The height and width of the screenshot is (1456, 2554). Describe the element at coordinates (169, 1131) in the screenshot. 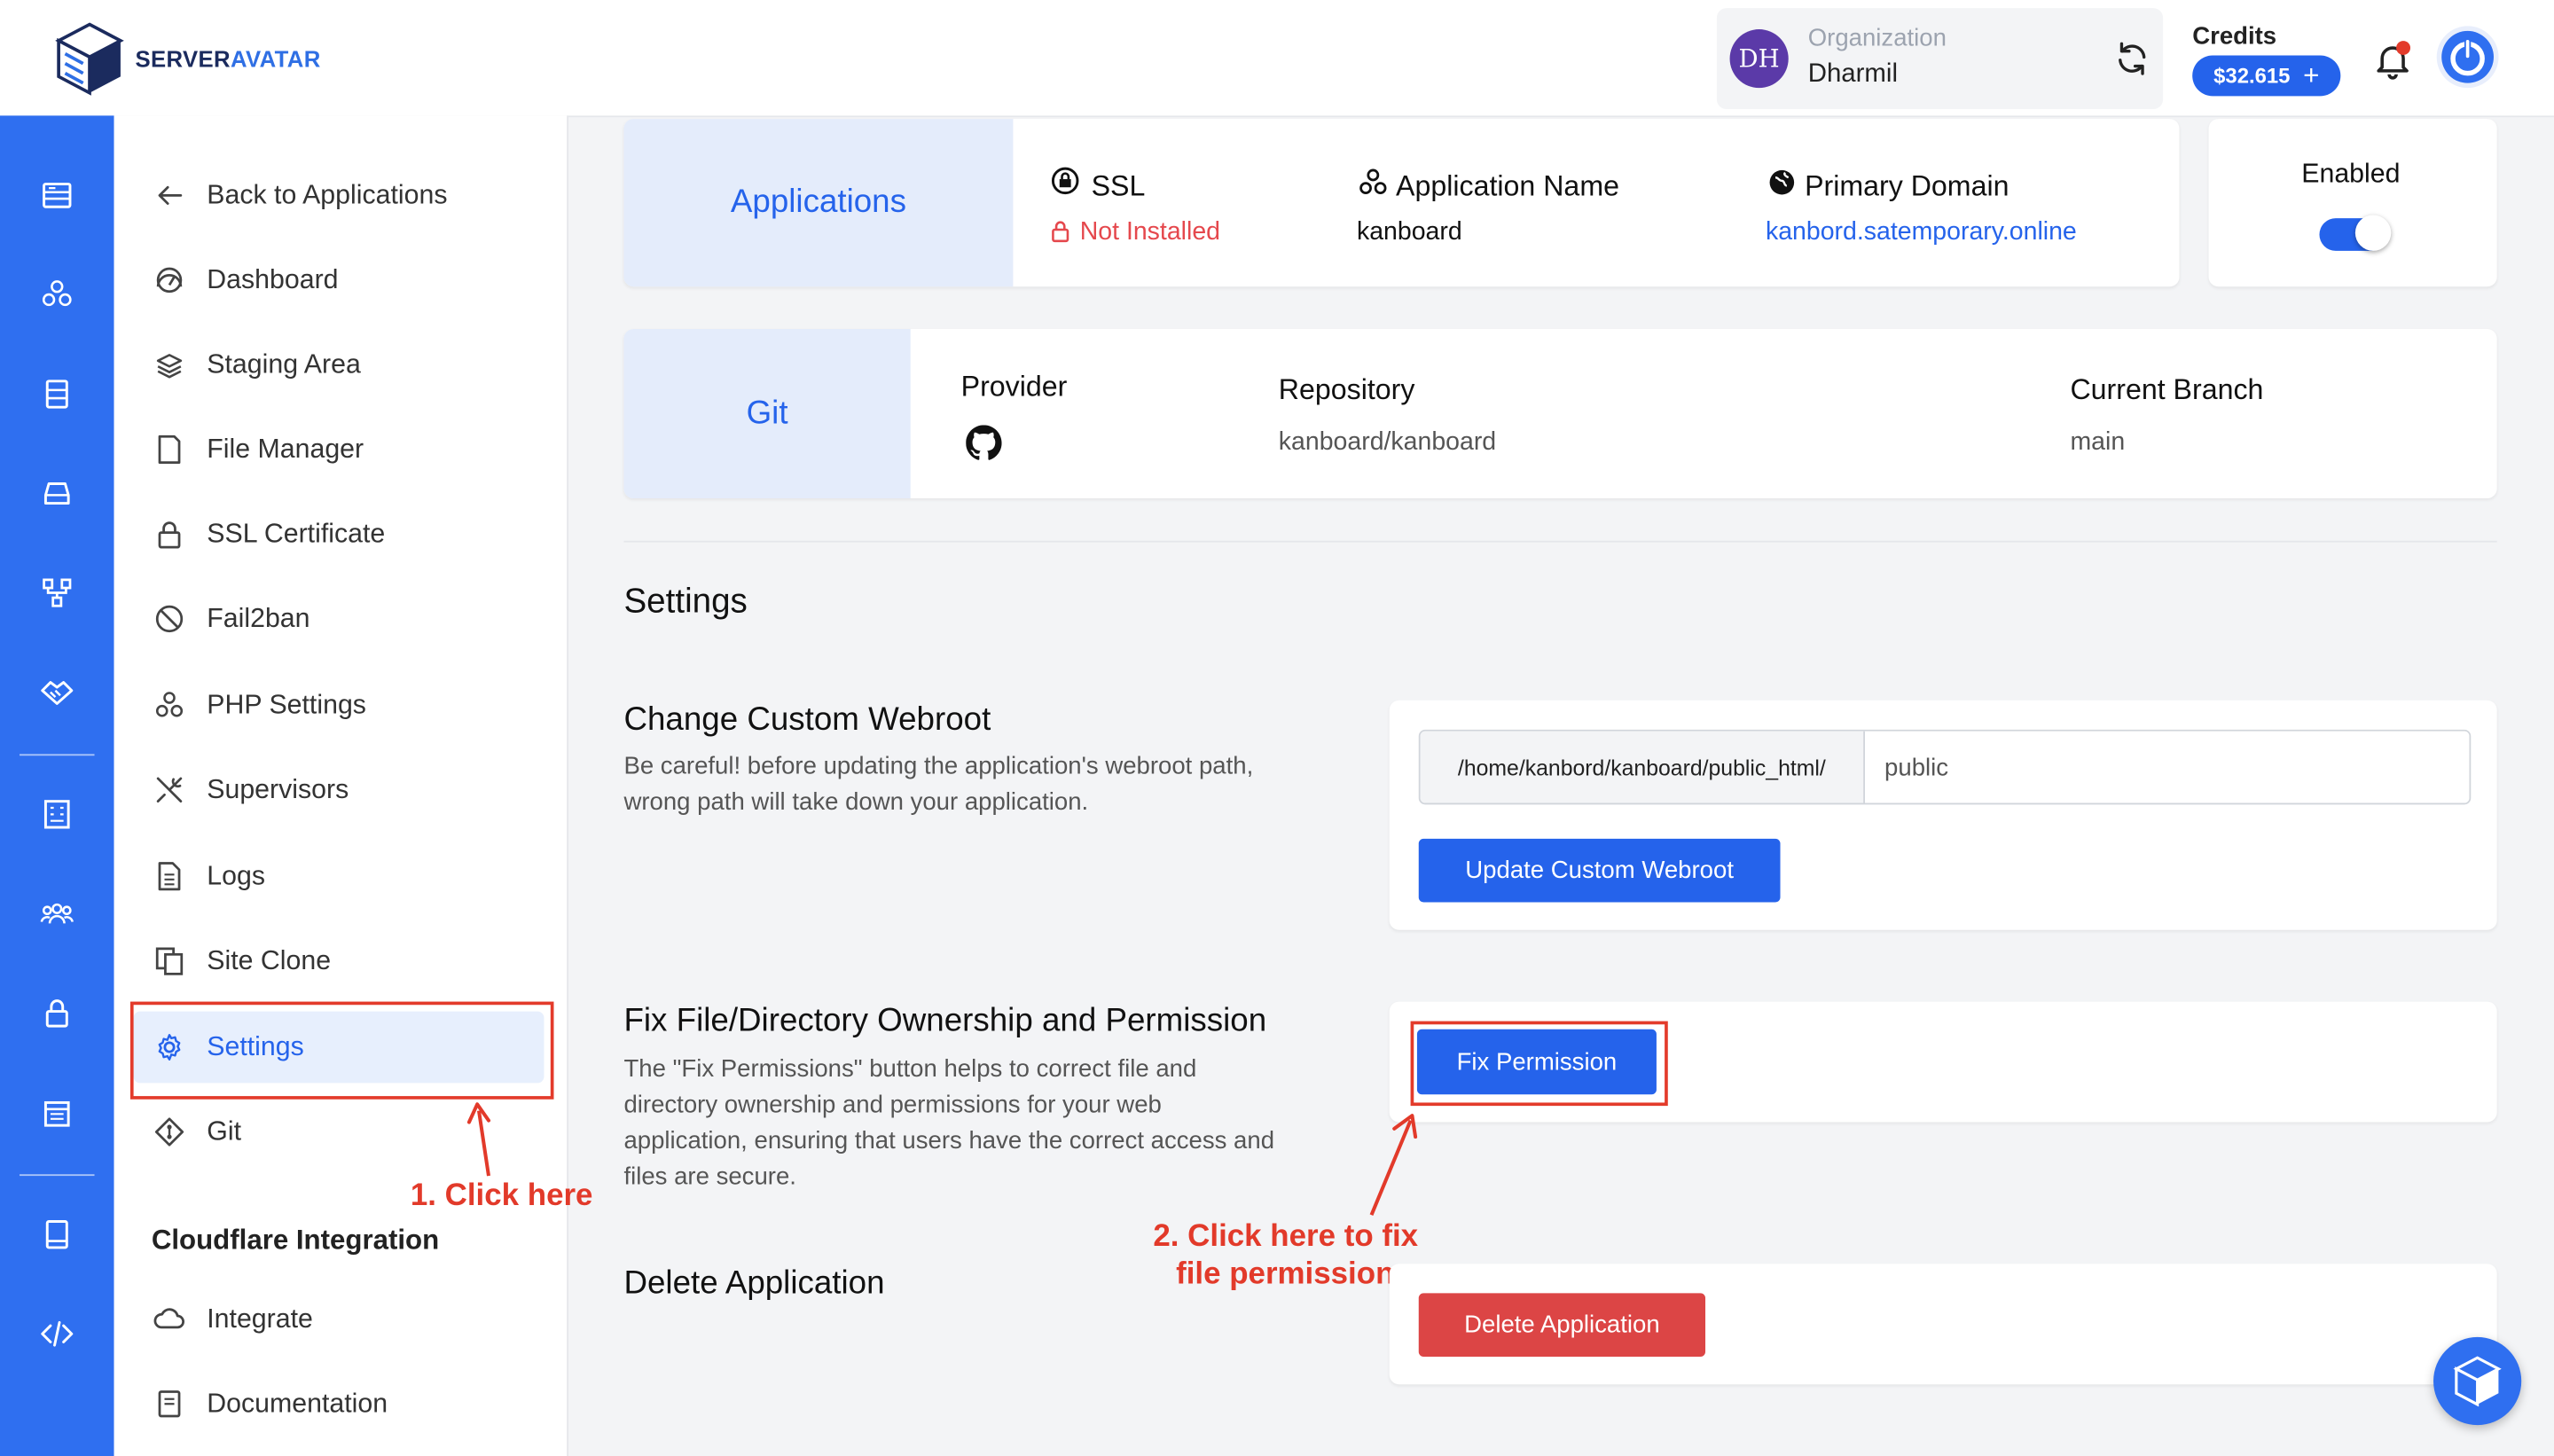

I see `git-icon` at that location.